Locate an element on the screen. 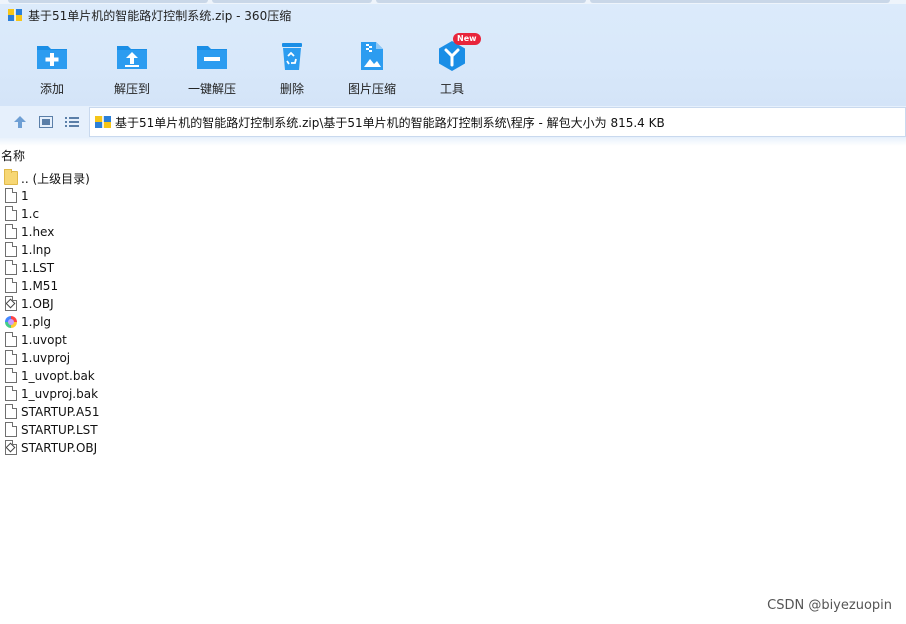 The image size is (906, 624). list-item: 1.hex is located at coordinates (453, 232).